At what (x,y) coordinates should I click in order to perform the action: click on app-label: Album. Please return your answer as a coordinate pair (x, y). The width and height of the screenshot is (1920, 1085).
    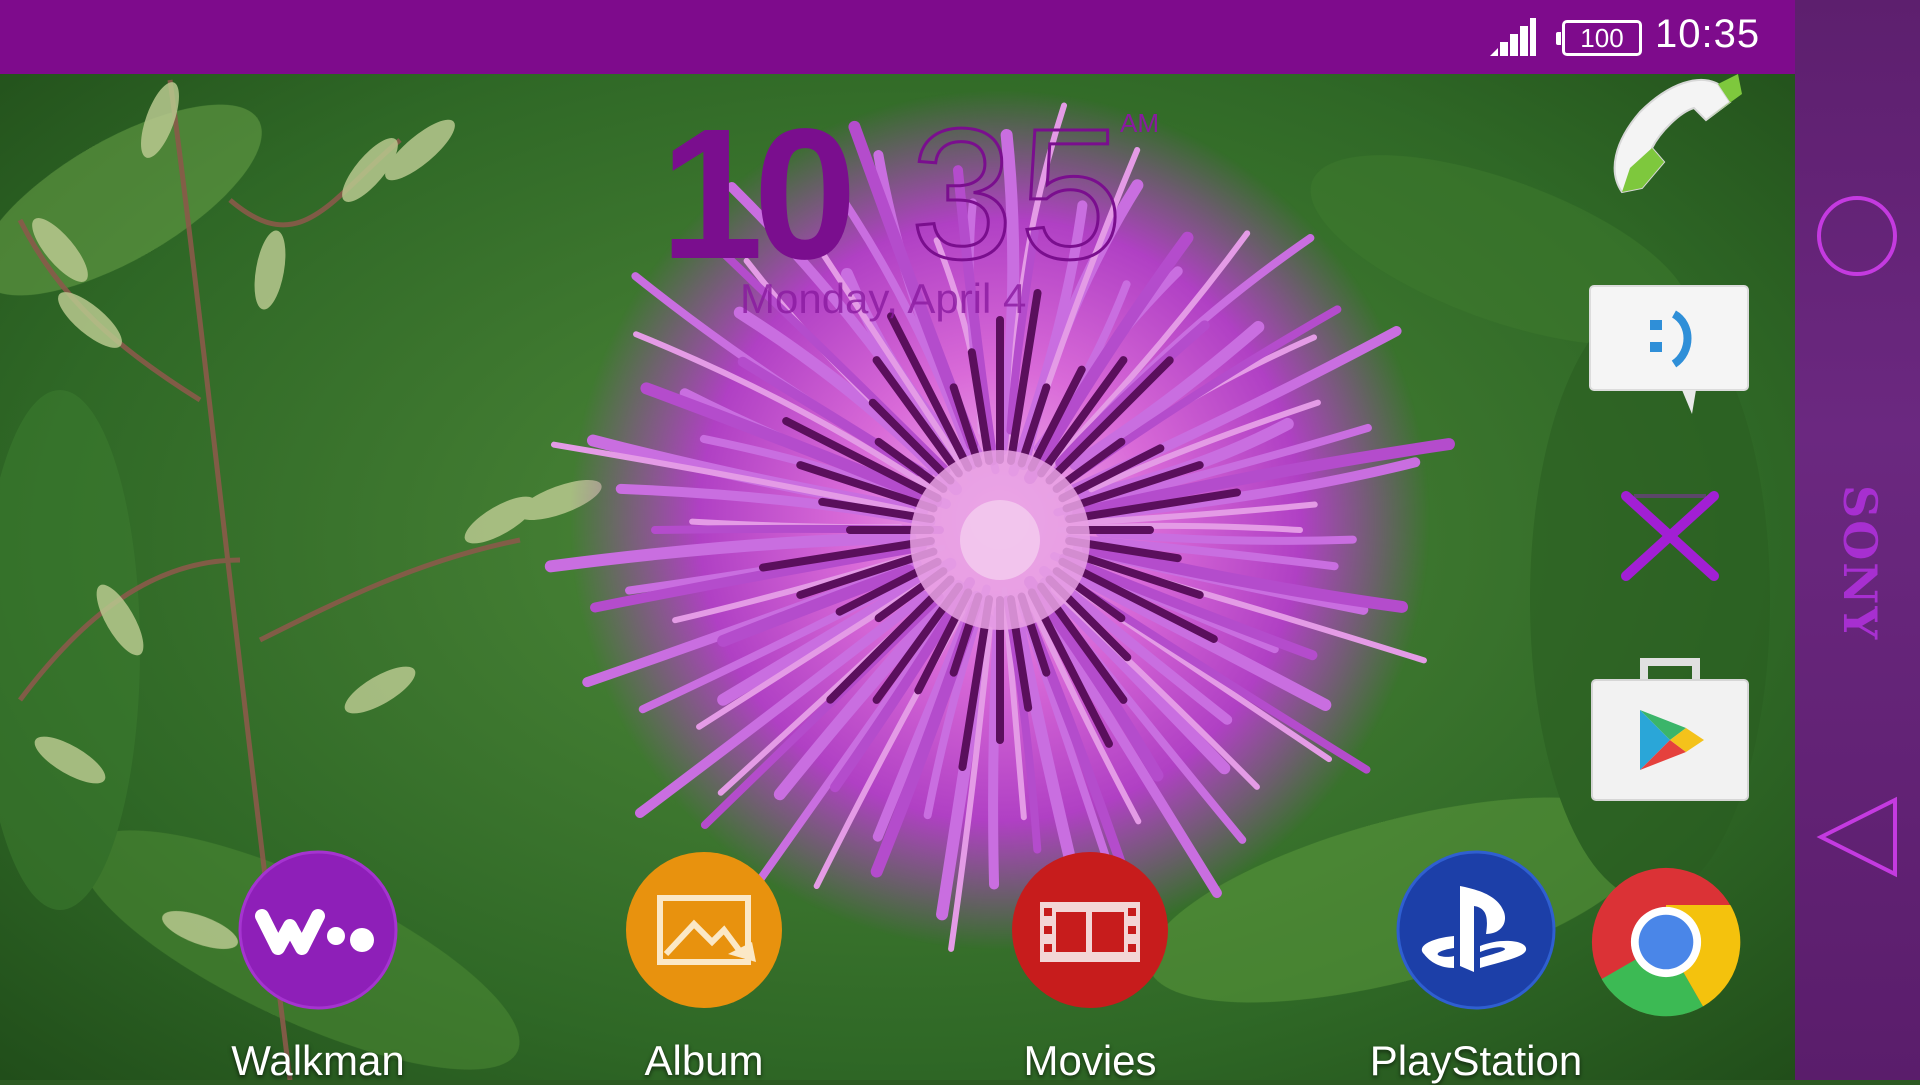
    Looking at the image, I should click on (704, 1060).